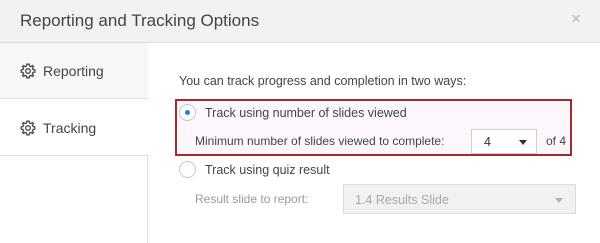 This screenshot has height=243, width=600. Describe the element at coordinates (70, 127) in the screenshot. I see `sidebar-item-label: Tracking` at that location.